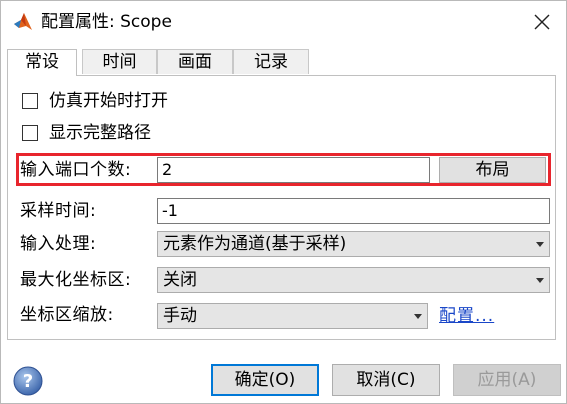 This screenshot has width=567, height=404. I want to click on title-bar: 配置属性: Scope, so click(283, 22).